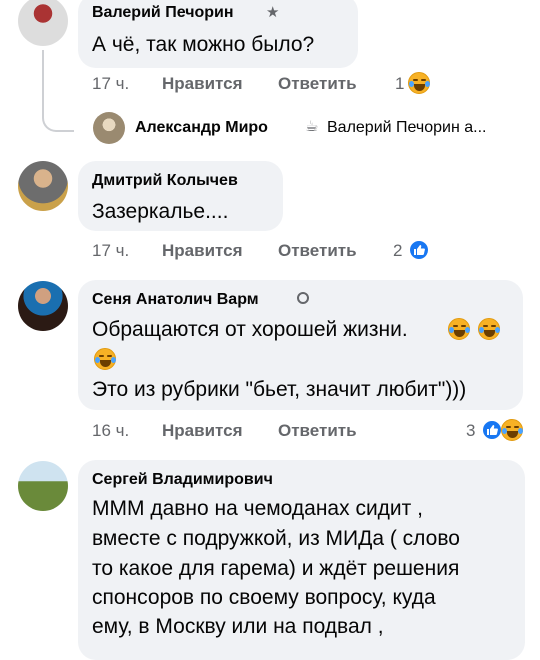 This screenshot has width=540, height=660. What do you see at coordinates (238, 626) in the screenshot?
I see `comment-text: ему, в Москву или на подвал ,` at bounding box center [238, 626].